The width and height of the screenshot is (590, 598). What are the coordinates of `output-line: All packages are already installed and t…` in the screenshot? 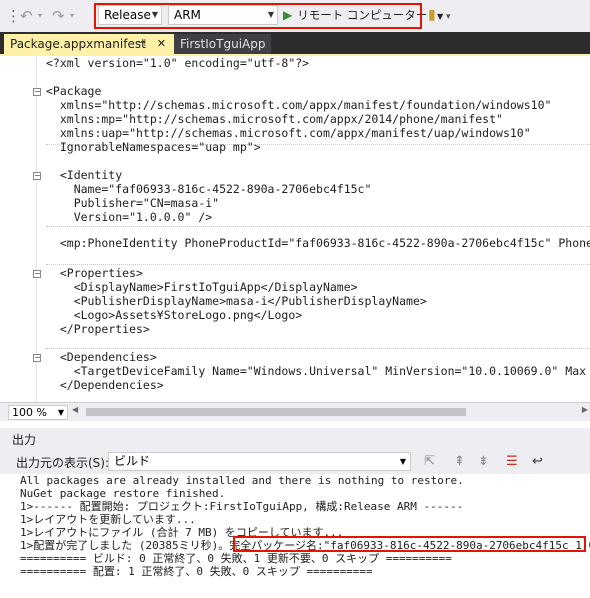 It's located at (242, 480).